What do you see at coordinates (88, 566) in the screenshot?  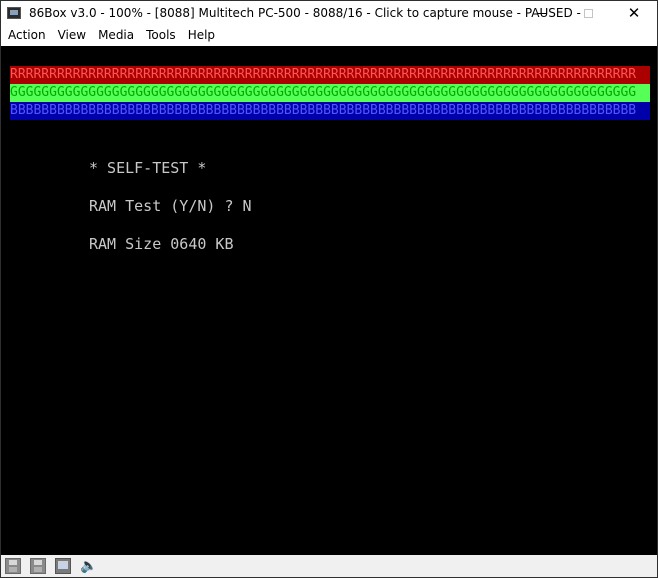 I see `speaker-icon: 🔈` at bounding box center [88, 566].